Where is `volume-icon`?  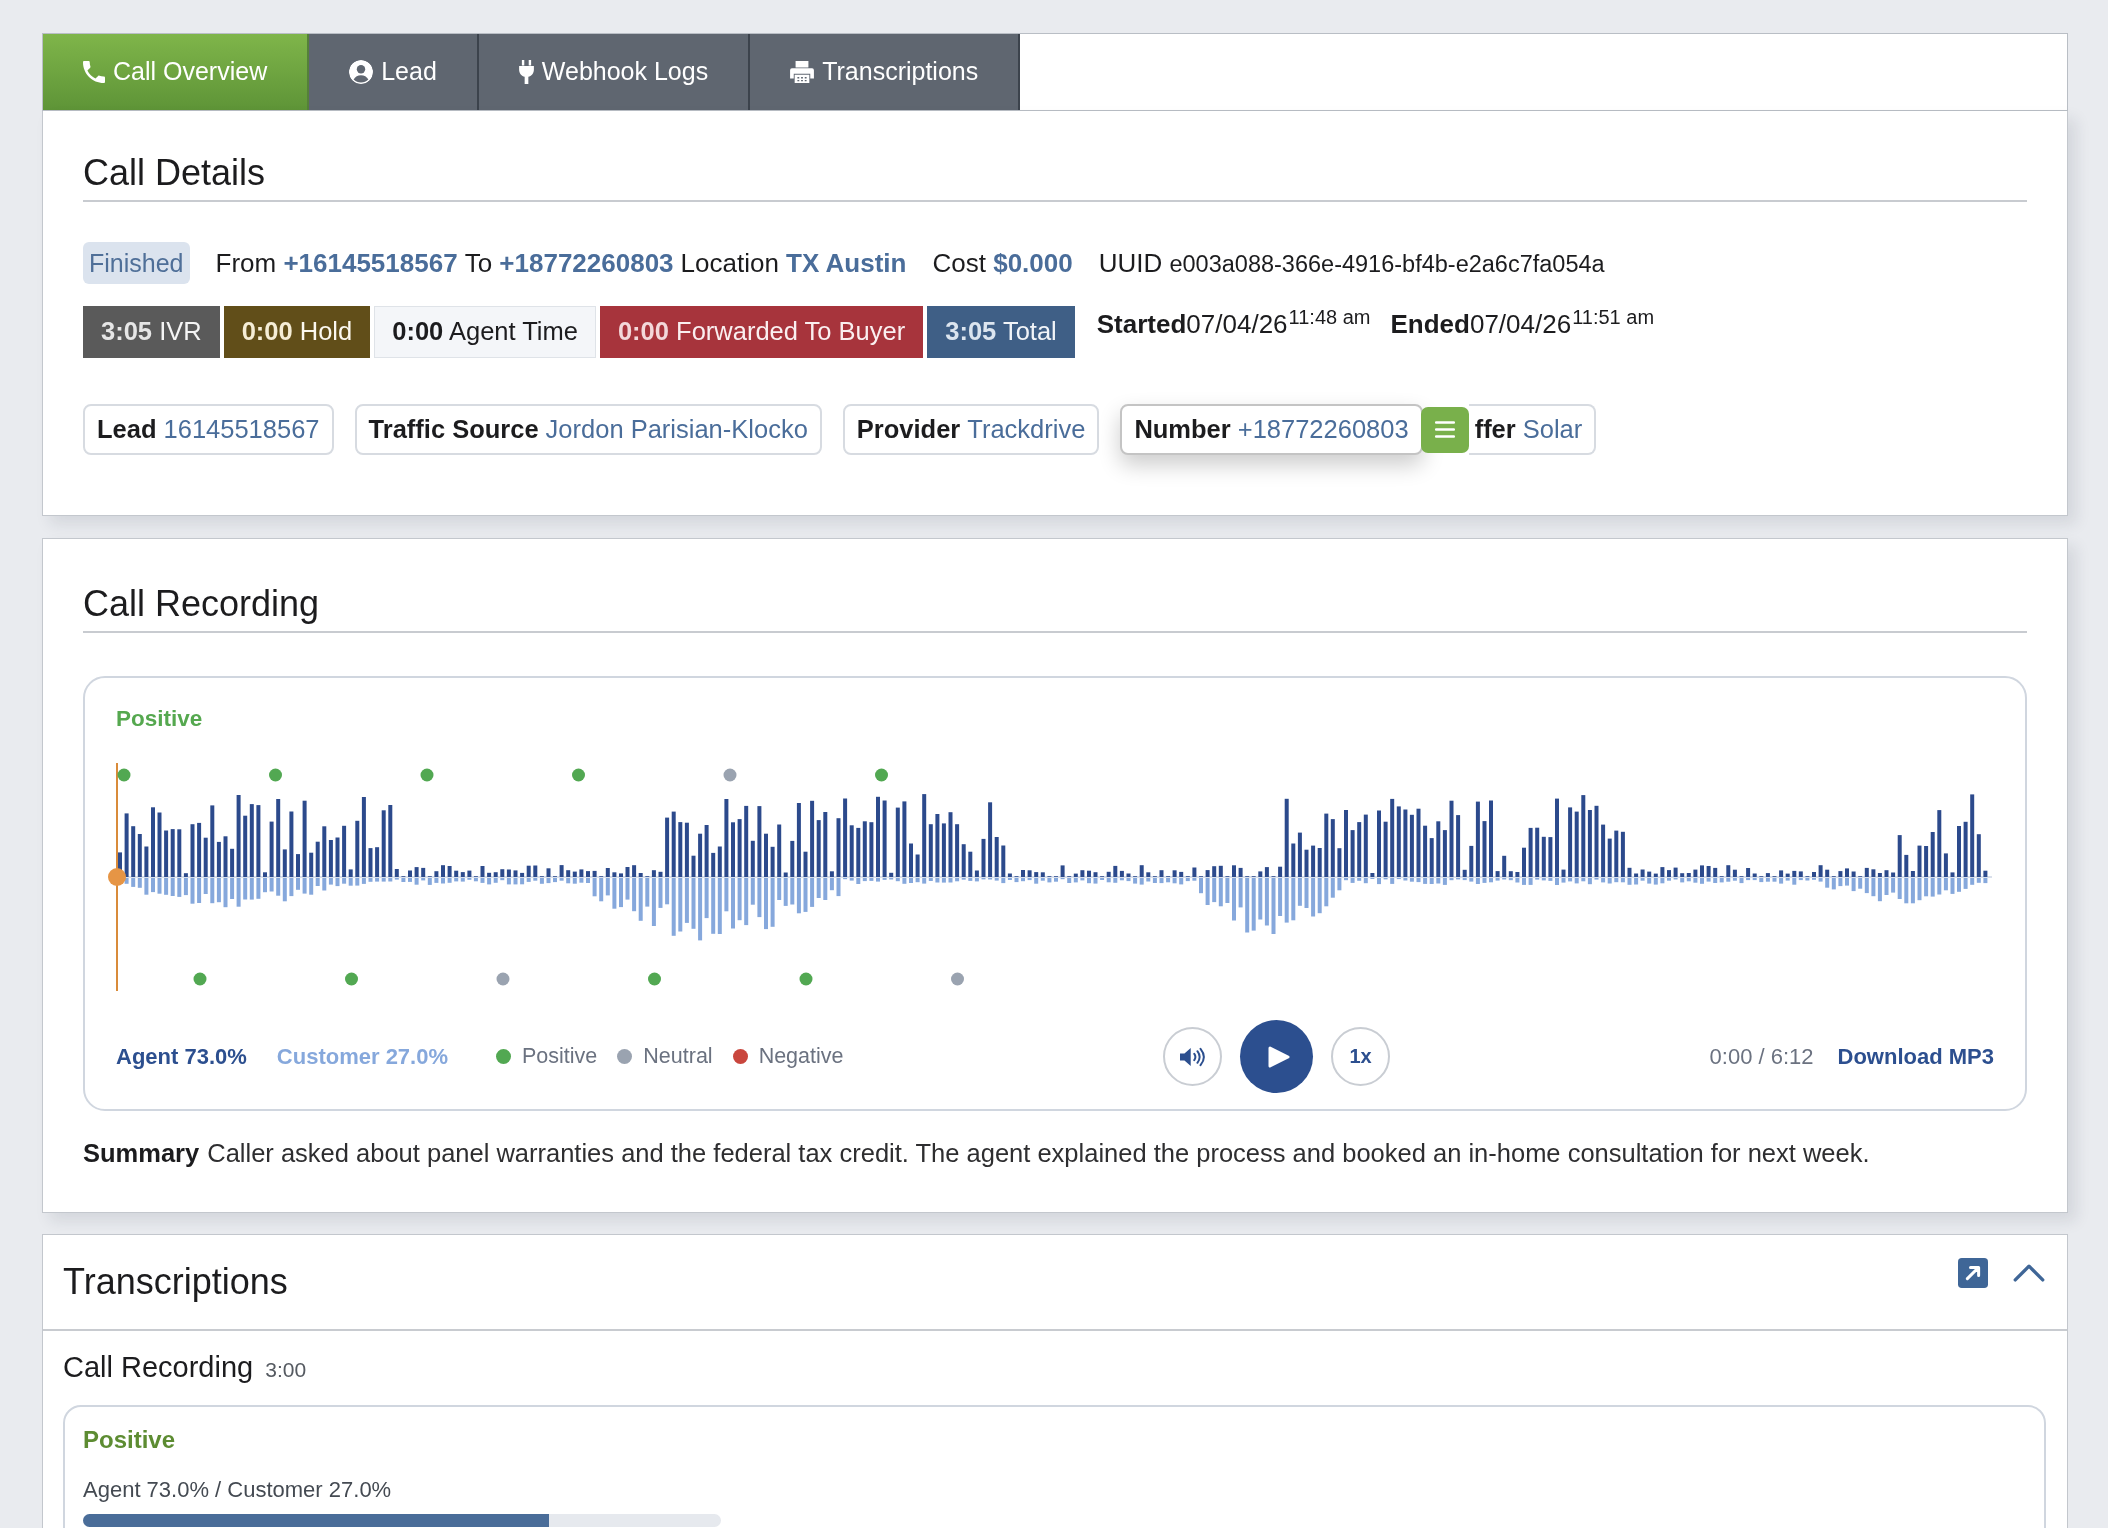 volume-icon is located at coordinates (1192, 1056).